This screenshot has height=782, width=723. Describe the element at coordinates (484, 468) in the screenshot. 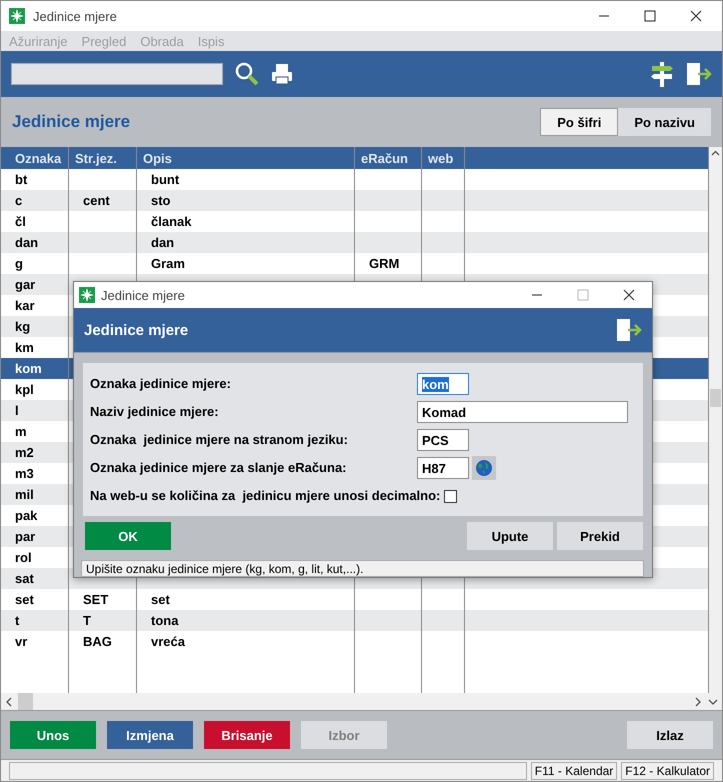

I see `globe-button` at that location.